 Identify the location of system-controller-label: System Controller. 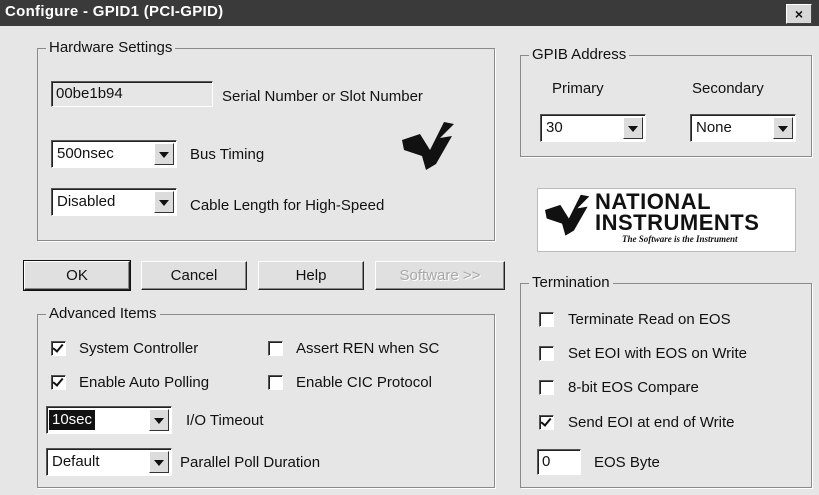
(139, 348).